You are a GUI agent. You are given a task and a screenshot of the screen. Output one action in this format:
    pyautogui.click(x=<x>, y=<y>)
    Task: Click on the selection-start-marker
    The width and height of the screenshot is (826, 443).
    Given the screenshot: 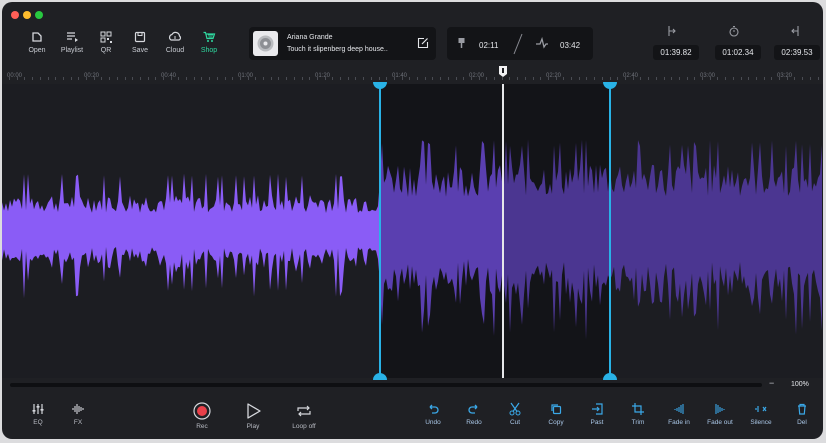 What is the action you would take?
    pyautogui.click(x=380, y=231)
    